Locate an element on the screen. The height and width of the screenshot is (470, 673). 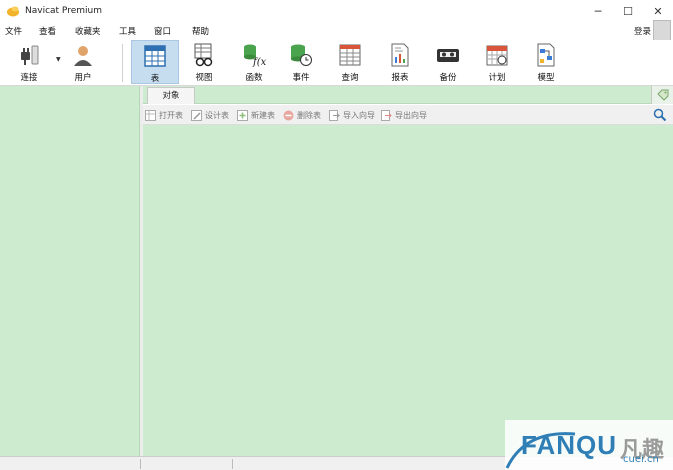
close-button: ✕ is located at coordinates (658, 11).